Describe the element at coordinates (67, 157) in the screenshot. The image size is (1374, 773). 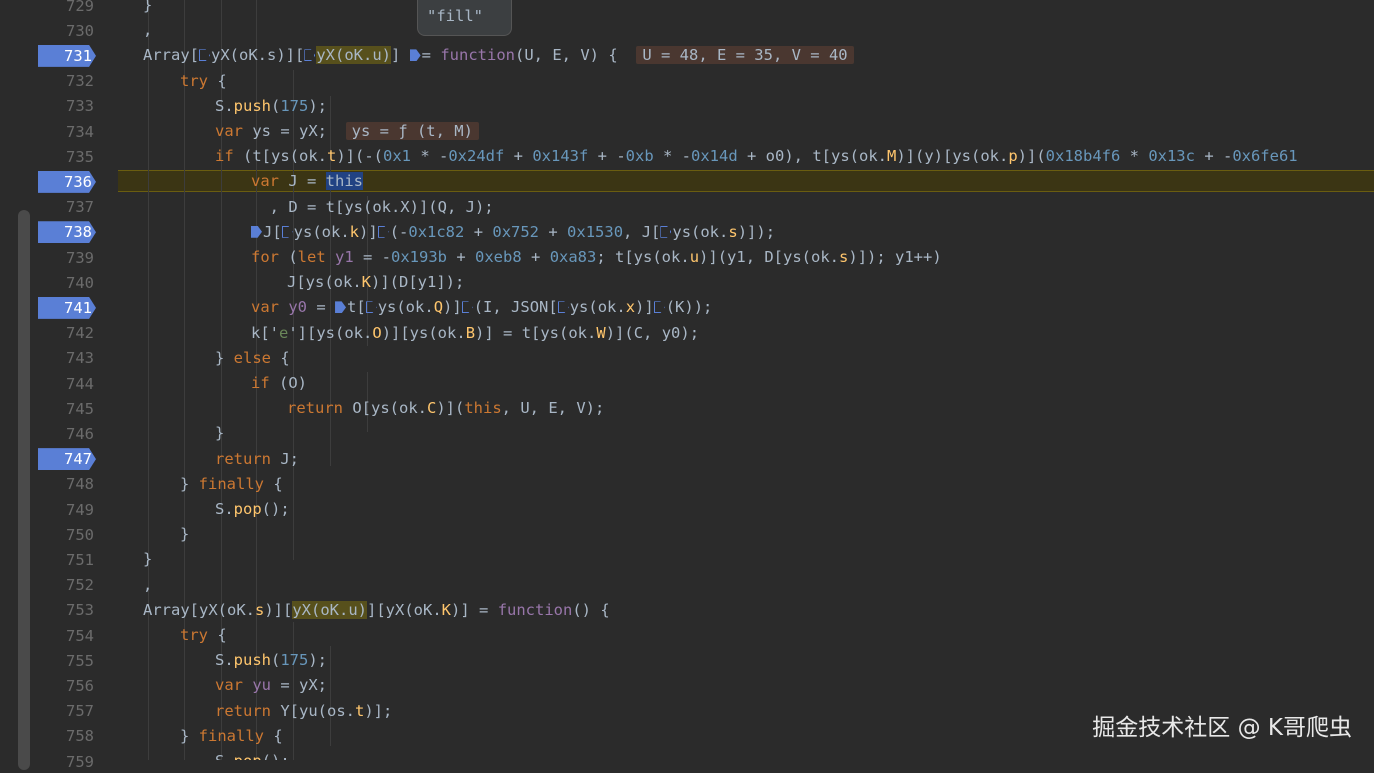
I see `line-number: 735` at that location.